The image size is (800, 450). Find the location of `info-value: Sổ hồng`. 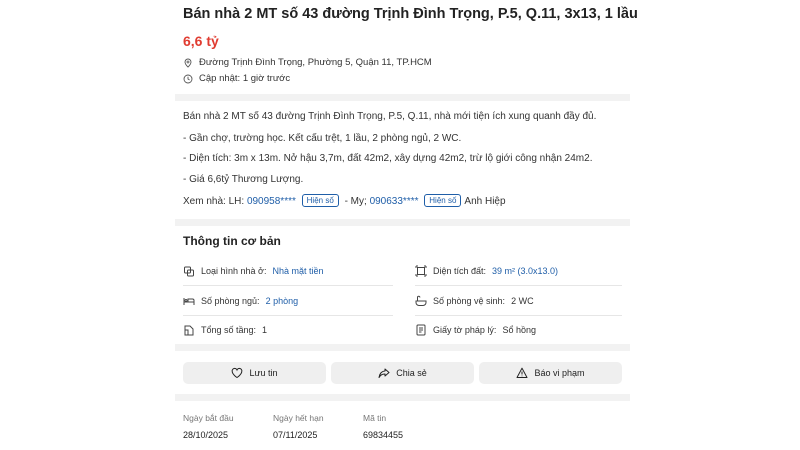

info-value: Sổ hồng is located at coordinates (519, 330).